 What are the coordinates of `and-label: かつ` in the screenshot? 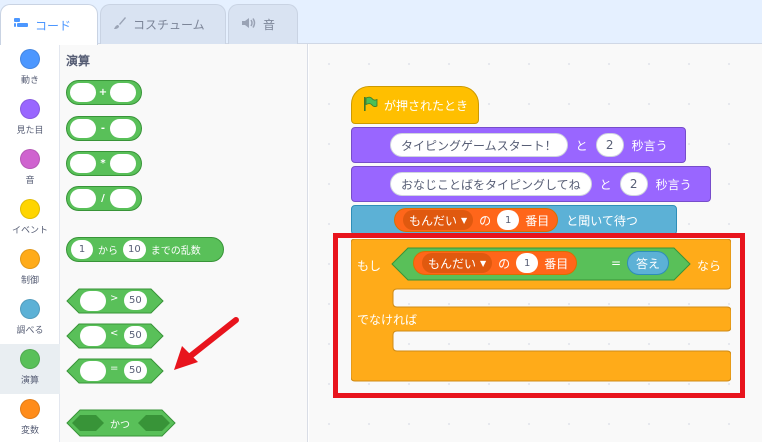 It's located at (120, 425).